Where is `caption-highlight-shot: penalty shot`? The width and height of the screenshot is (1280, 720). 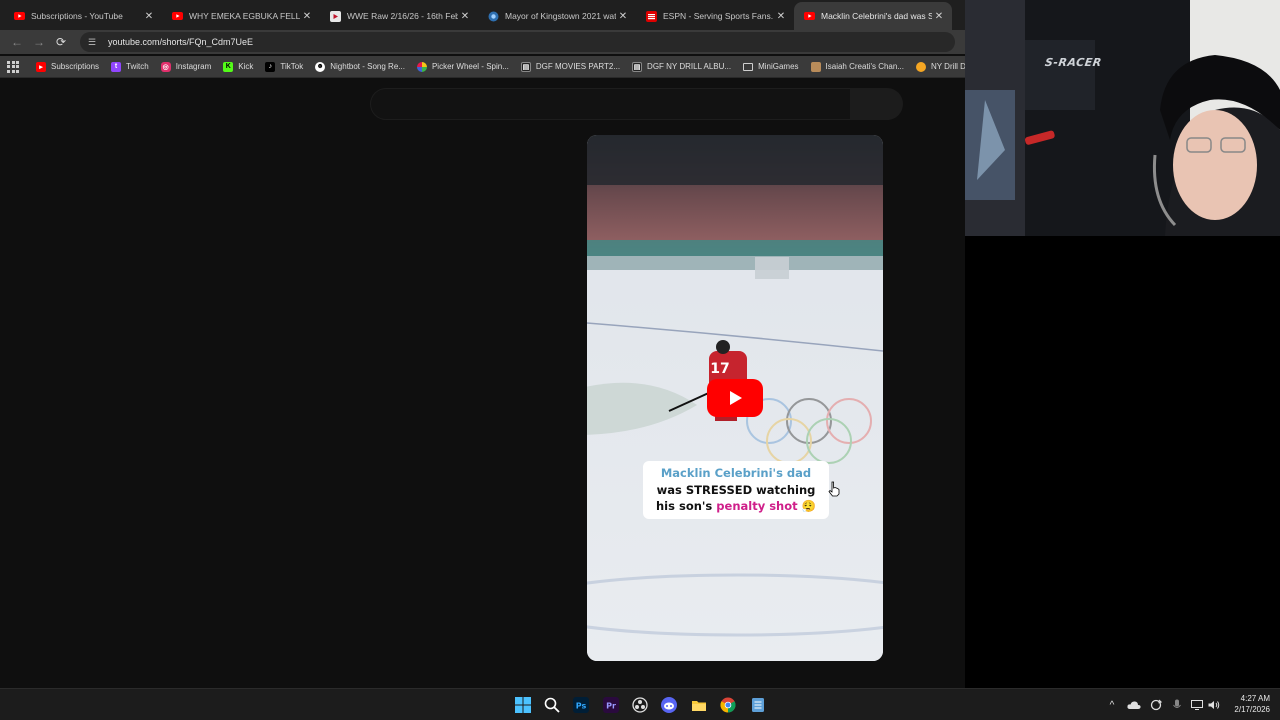
caption-highlight-shot: penalty shot is located at coordinates (757, 506).